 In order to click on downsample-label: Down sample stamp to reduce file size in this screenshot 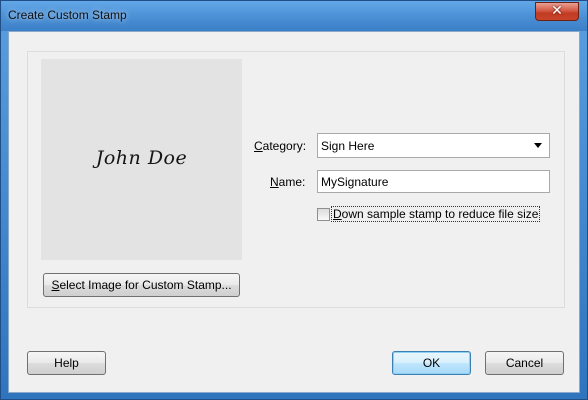, I will do `click(435, 214)`.